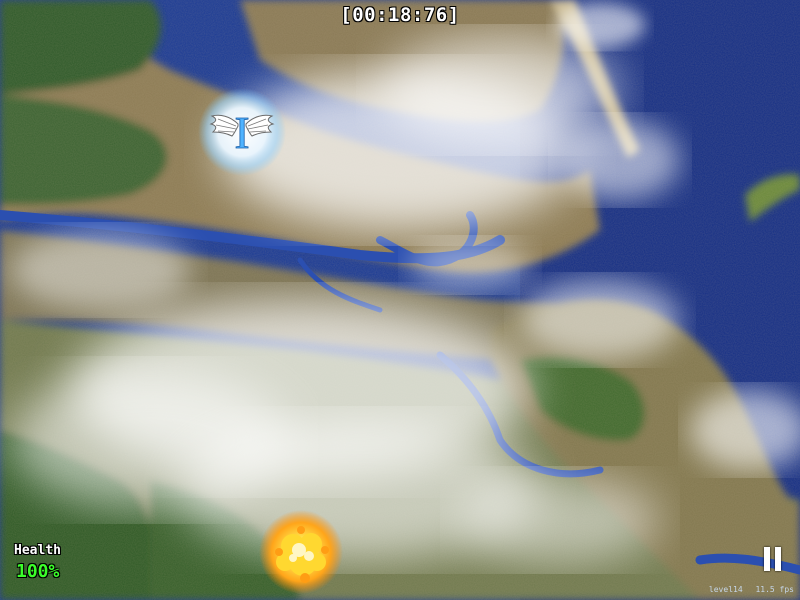 This screenshot has height=600, width=800. Describe the element at coordinates (37, 550) in the screenshot. I see `health-label: Health` at that location.